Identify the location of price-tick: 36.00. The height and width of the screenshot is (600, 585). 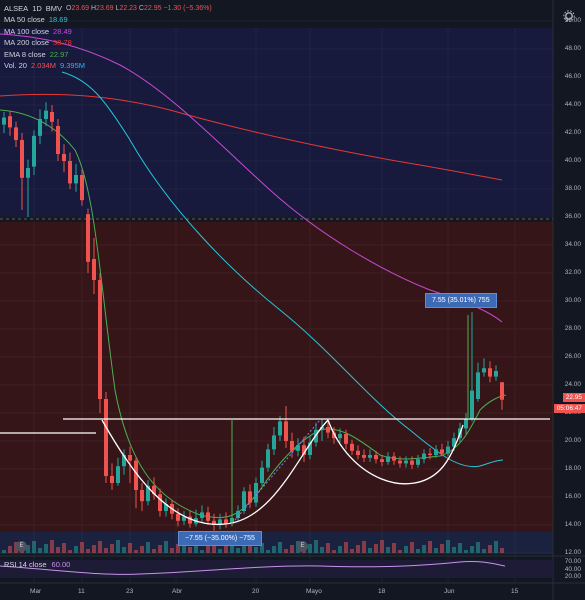
(572, 216).